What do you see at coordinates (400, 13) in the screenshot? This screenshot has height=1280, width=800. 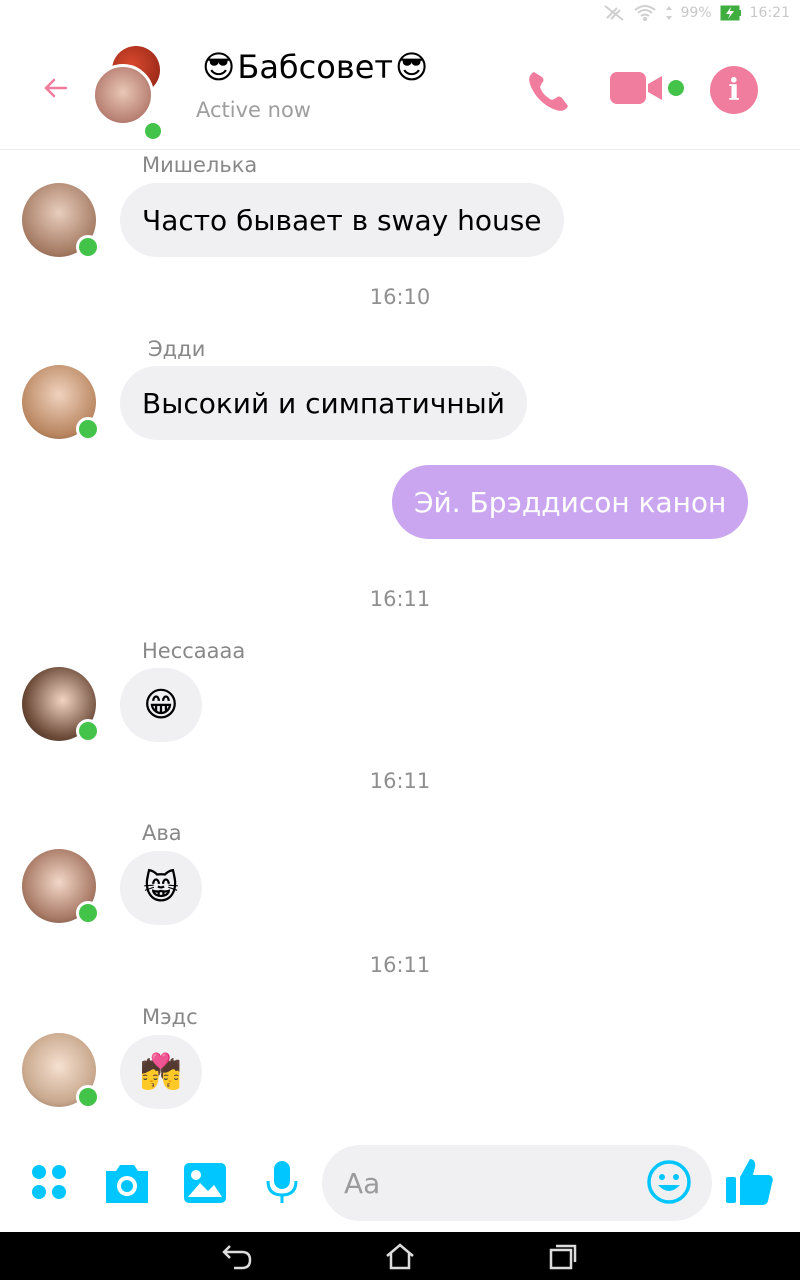 I see `status-bar: 99% 16:21` at bounding box center [400, 13].